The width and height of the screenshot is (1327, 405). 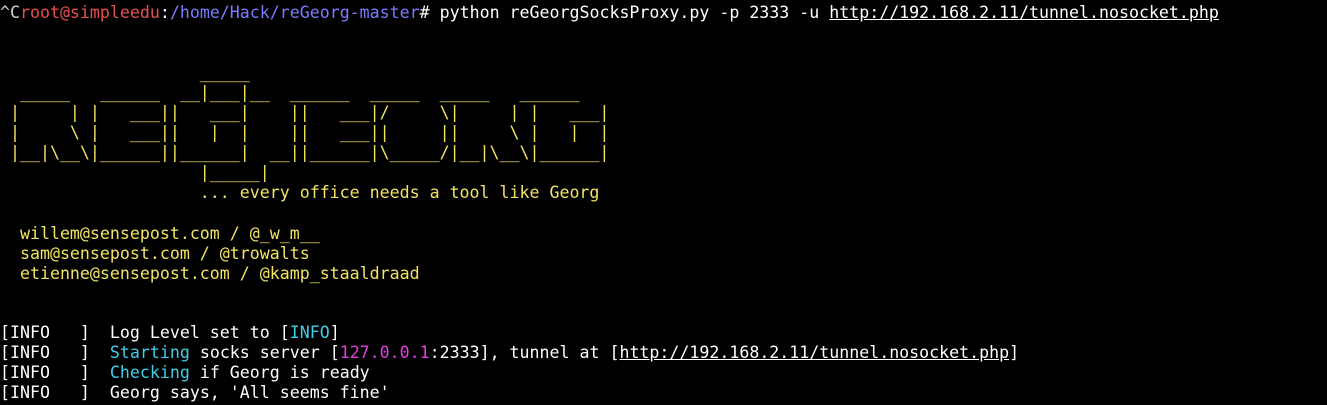 I want to click on credit-line-sam: sam@sensepost.com / @trowalts, so click(x=155, y=253).